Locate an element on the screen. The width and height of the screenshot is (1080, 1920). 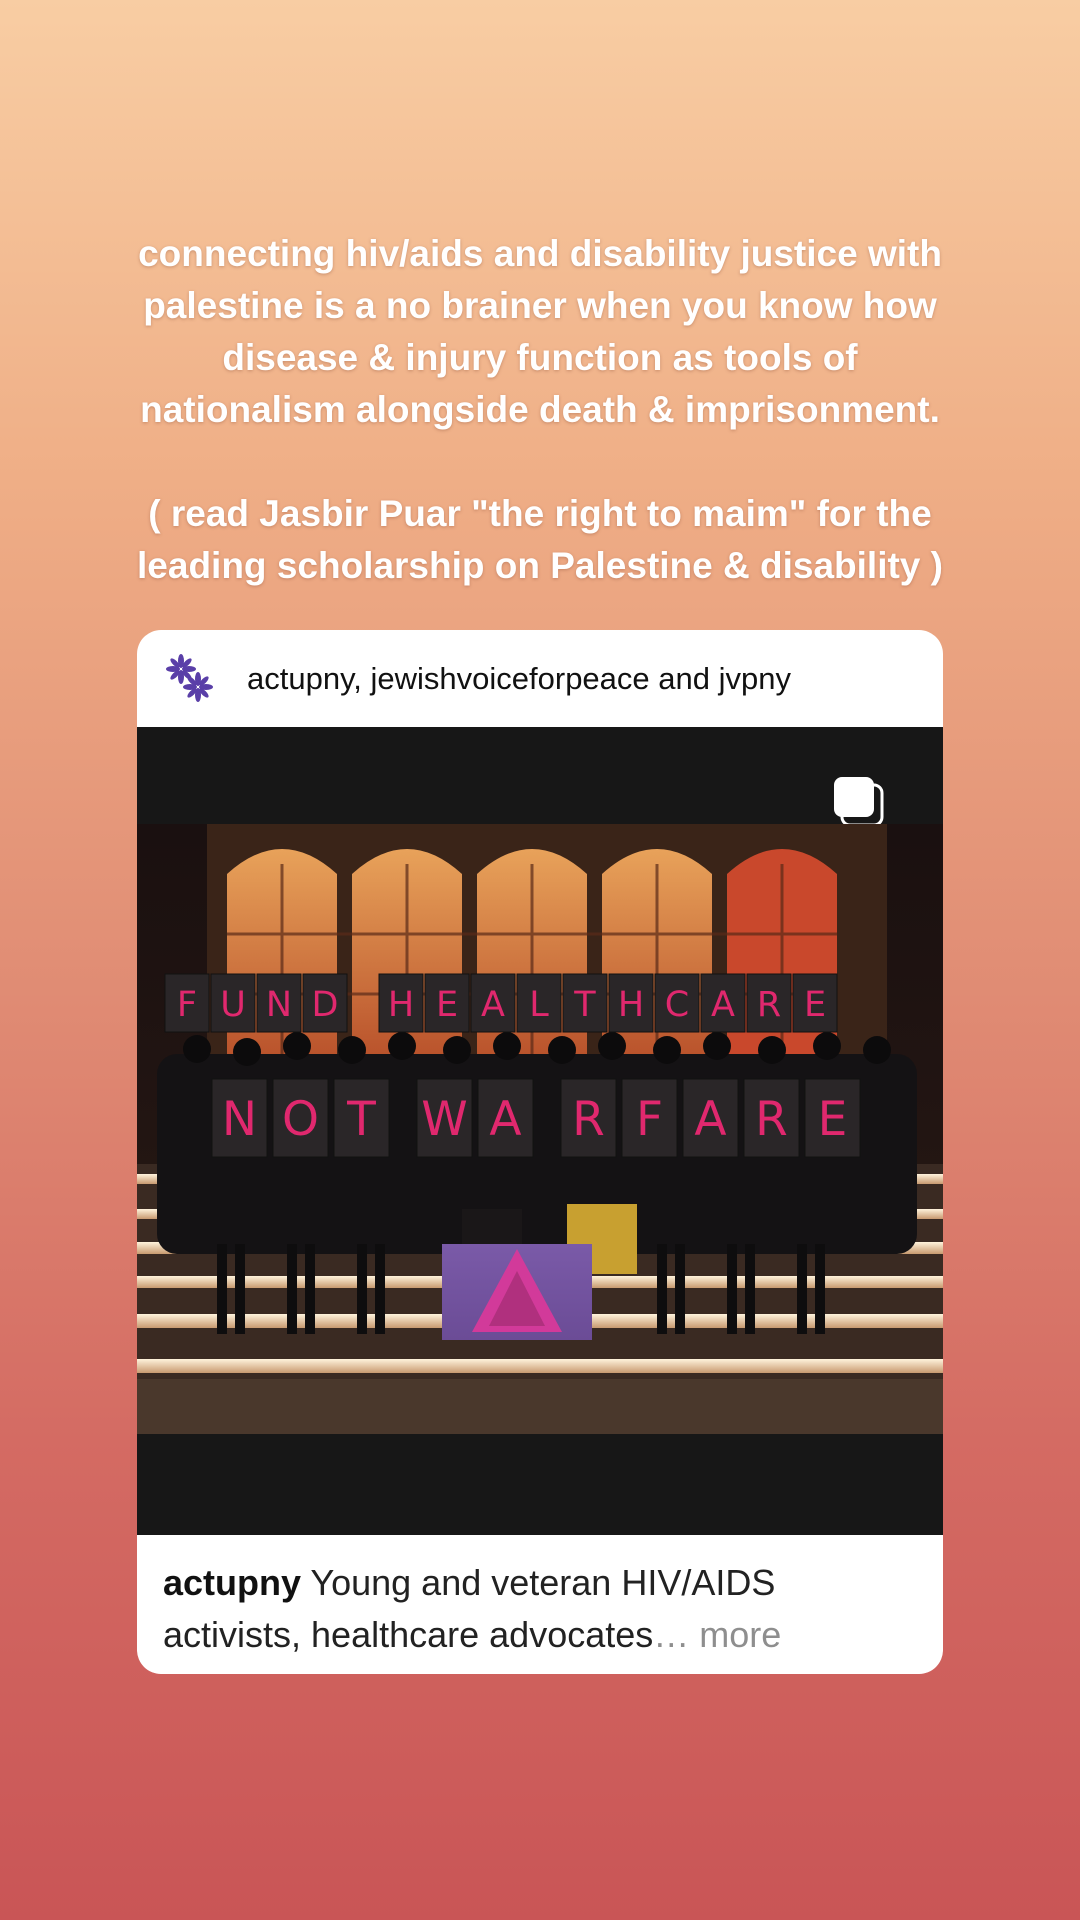
sign-letter: O is located at coordinates (300, 1119).